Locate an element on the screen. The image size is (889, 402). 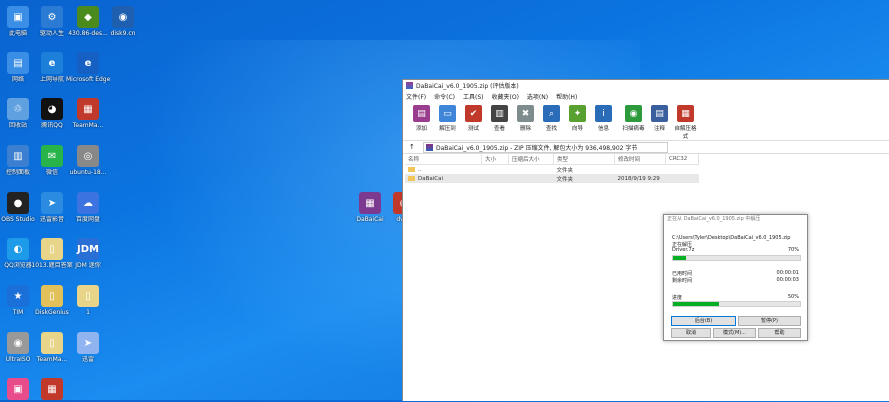
desktop-icon: JDM JDM 迷你 is located at coordinates (88, 253).